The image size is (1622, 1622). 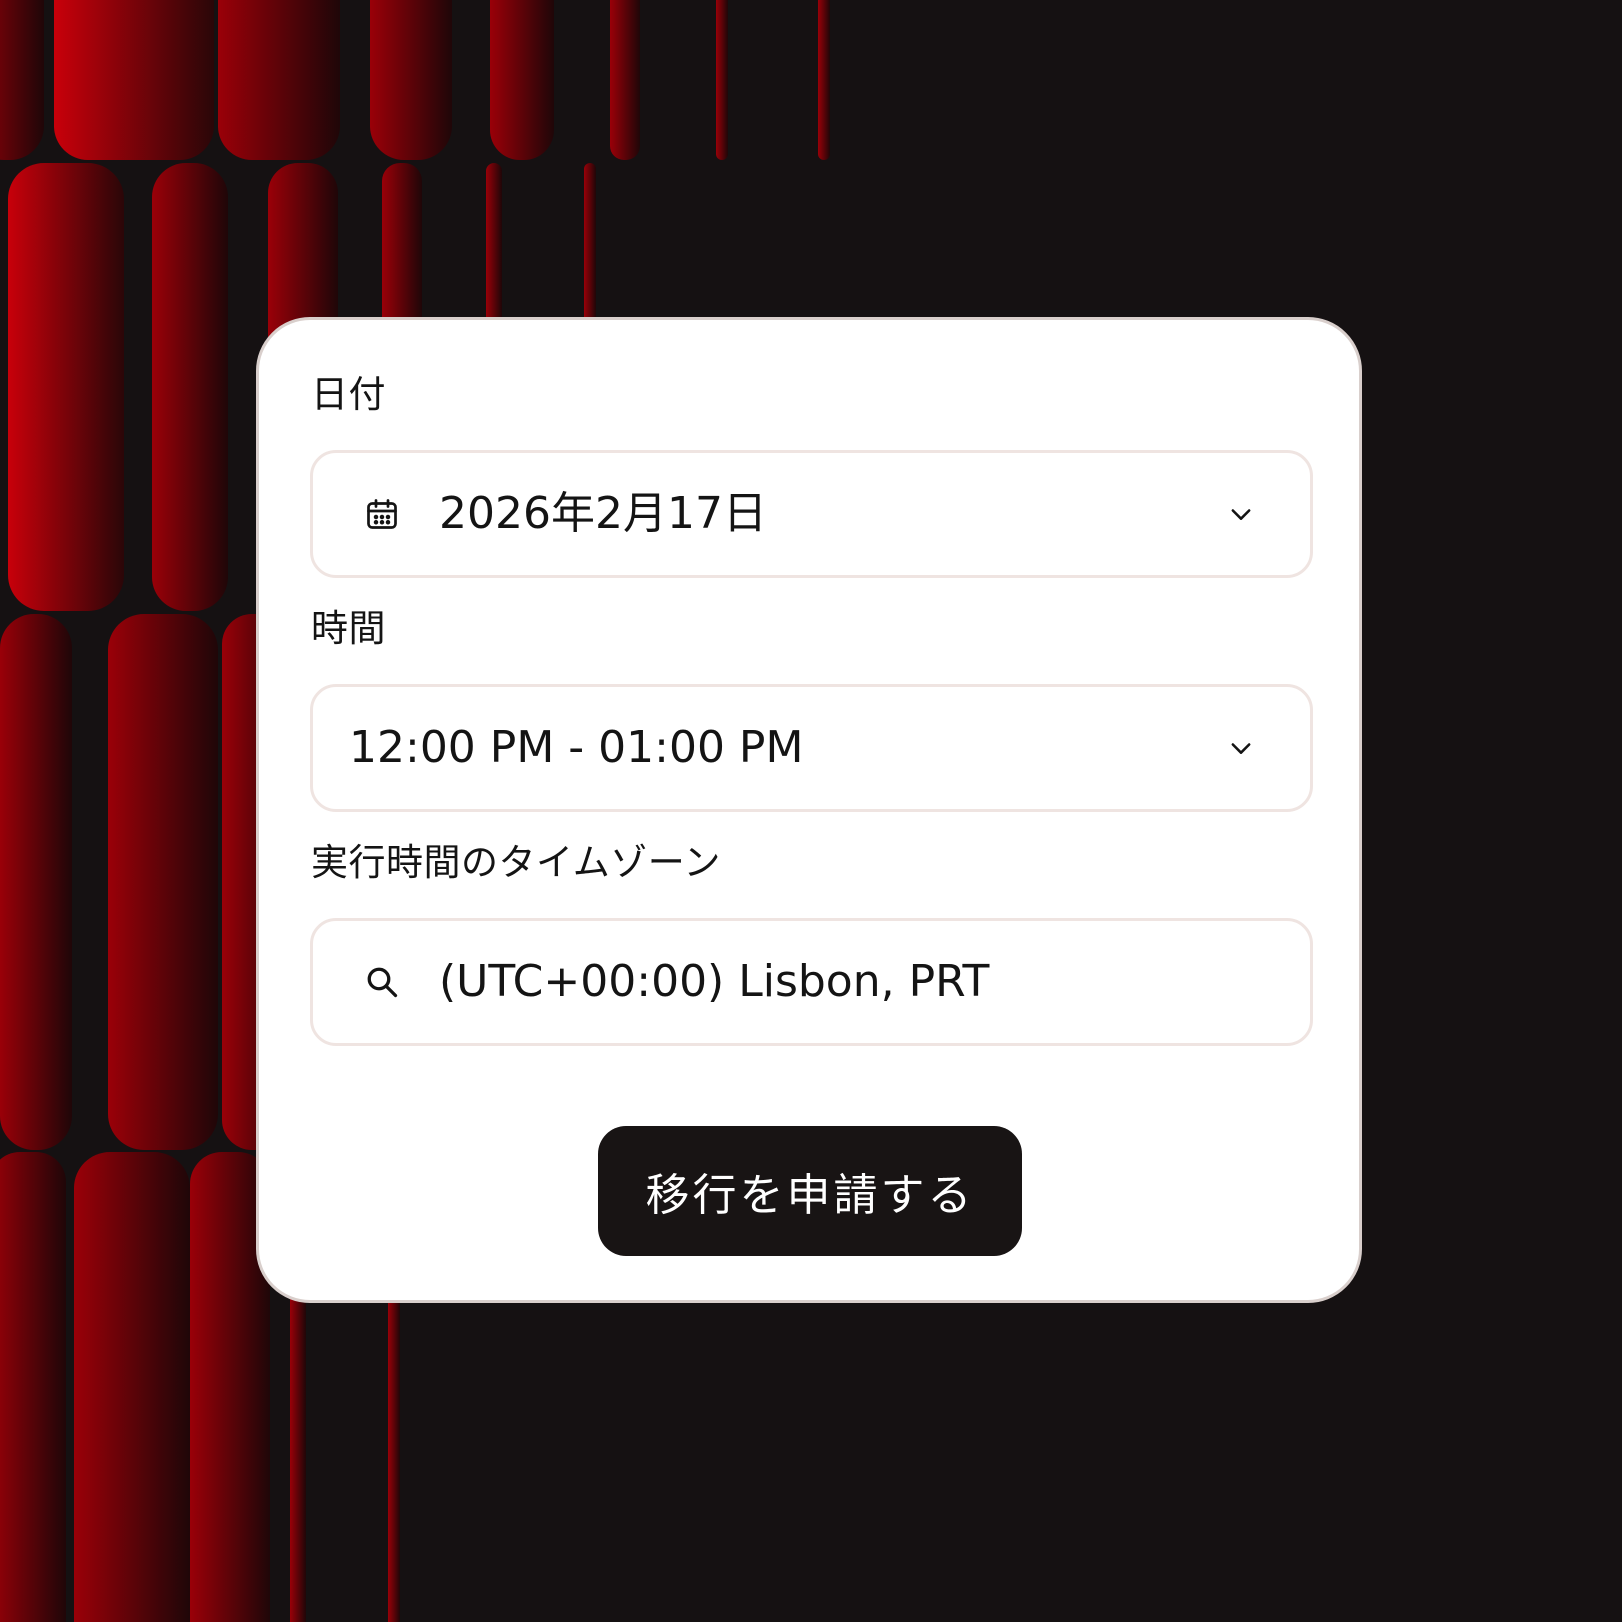 I want to click on time-dropdown: 12:00 PM - 01:00 PM, so click(x=811, y=748).